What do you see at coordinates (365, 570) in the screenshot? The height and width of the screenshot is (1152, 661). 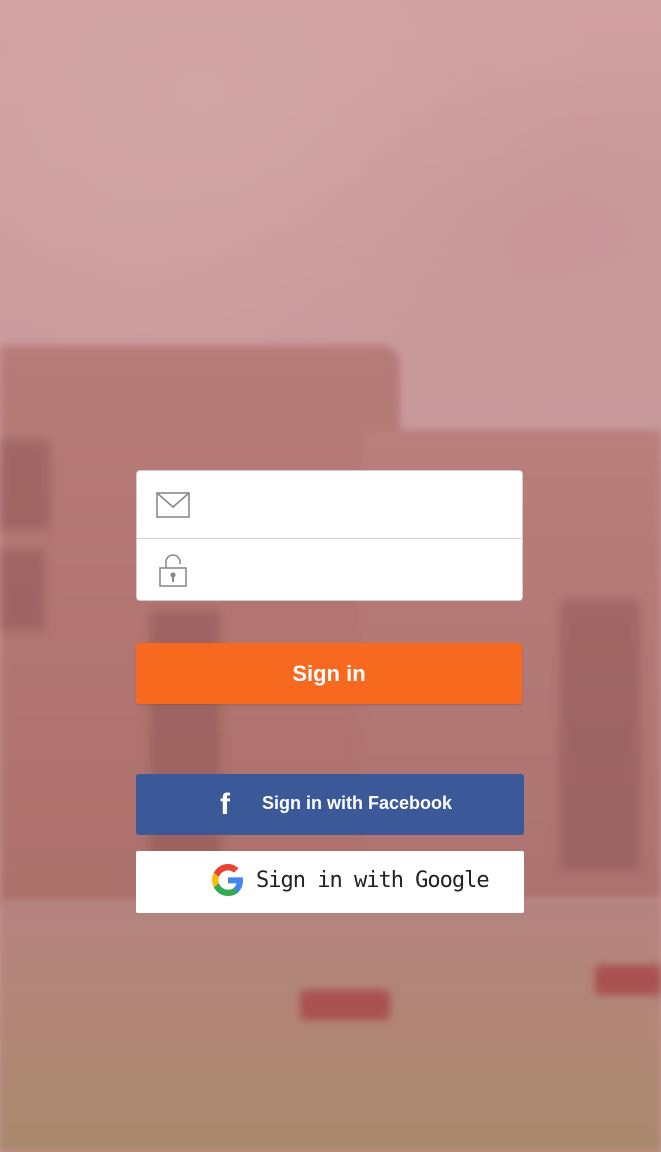 I see `password-field` at bounding box center [365, 570].